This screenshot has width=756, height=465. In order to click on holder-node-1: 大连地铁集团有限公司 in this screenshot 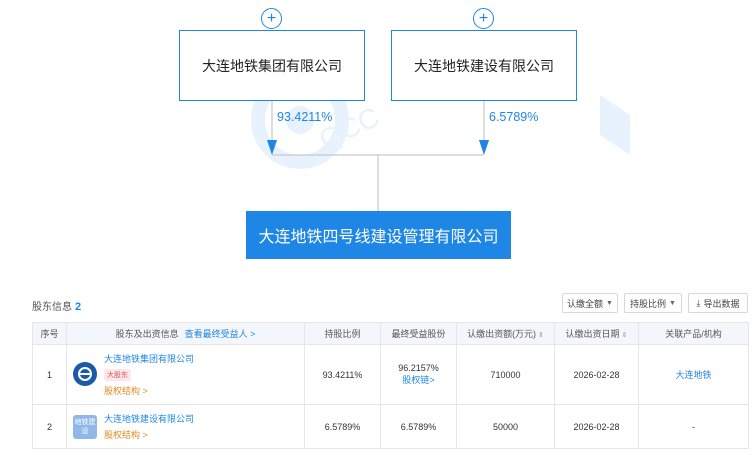, I will do `click(272, 65)`.